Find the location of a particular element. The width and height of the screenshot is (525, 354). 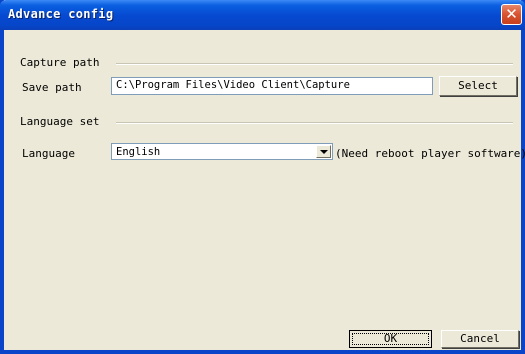

language-selected-value: English is located at coordinates (138, 152).